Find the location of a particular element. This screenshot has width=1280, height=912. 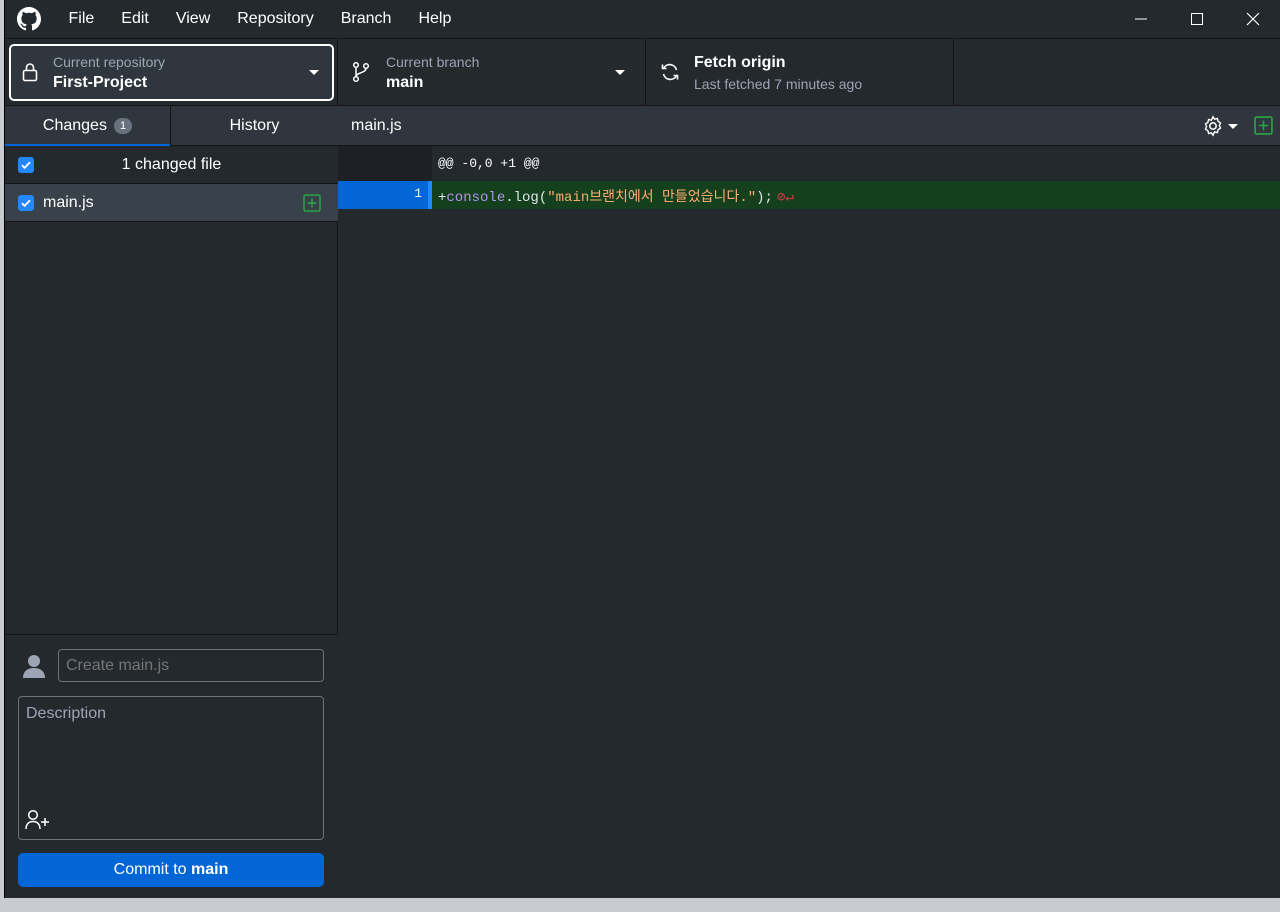

changed-files-count: 1 changed file is located at coordinates (171, 164).